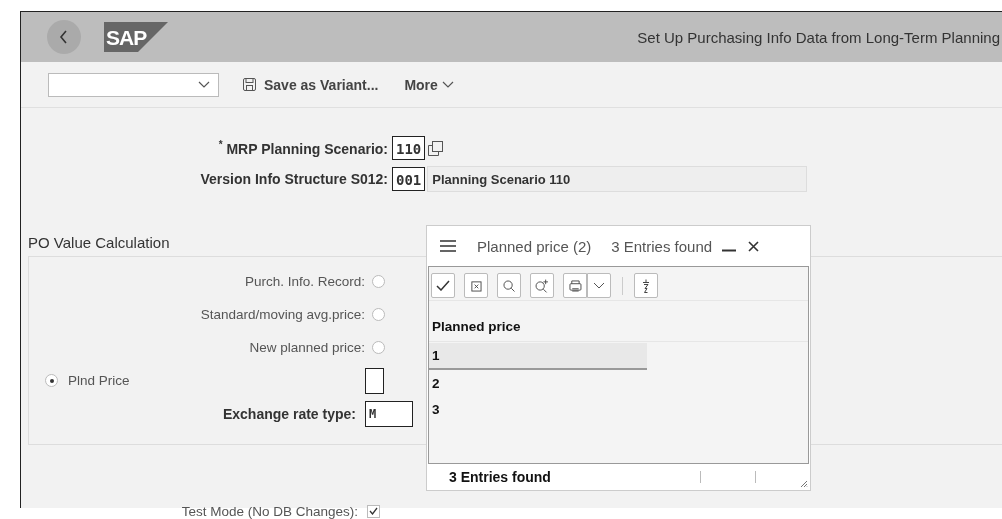  Describe the element at coordinates (819, 37) in the screenshot. I see `window-title: Set Up Purchasing Info Data from Long-Term Planning` at that location.